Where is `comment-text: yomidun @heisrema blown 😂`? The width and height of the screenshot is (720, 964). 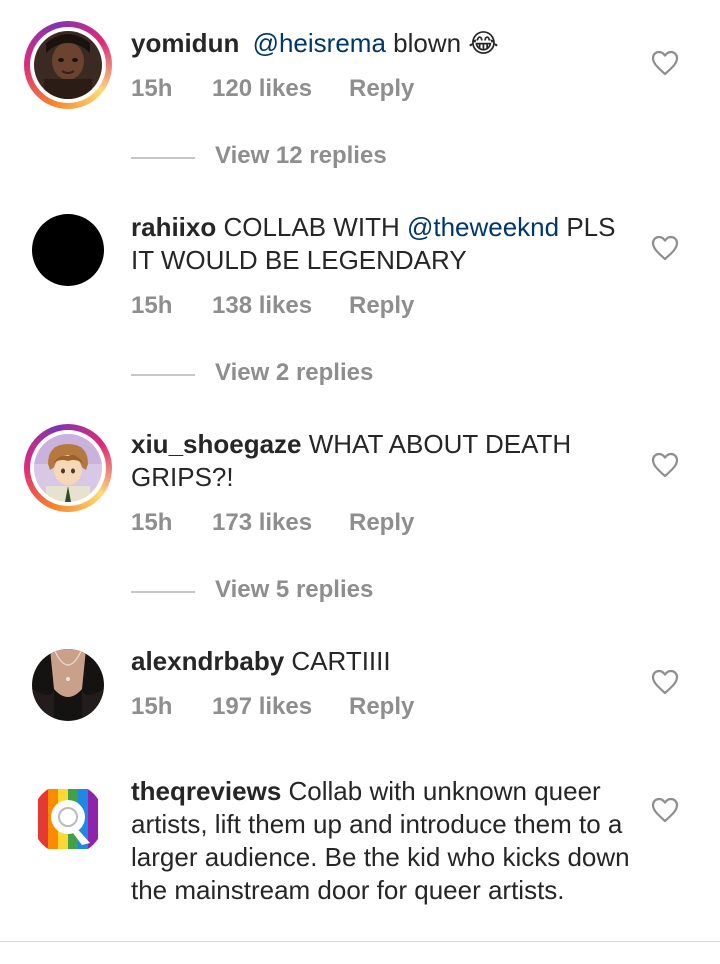 comment-text: yomidun @heisrema blown 😂 is located at coordinates (381, 43).